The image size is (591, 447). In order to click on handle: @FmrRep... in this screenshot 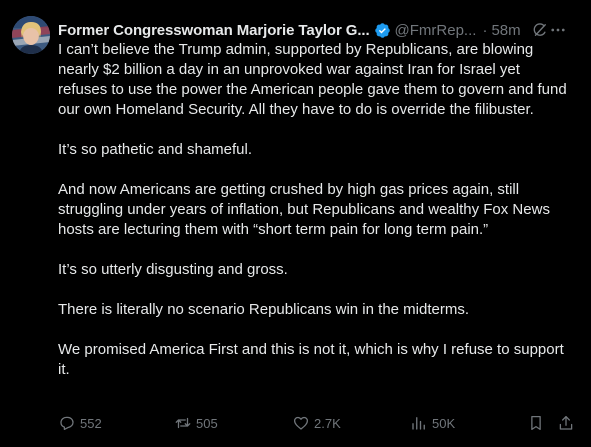, I will do `click(436, 30)`.